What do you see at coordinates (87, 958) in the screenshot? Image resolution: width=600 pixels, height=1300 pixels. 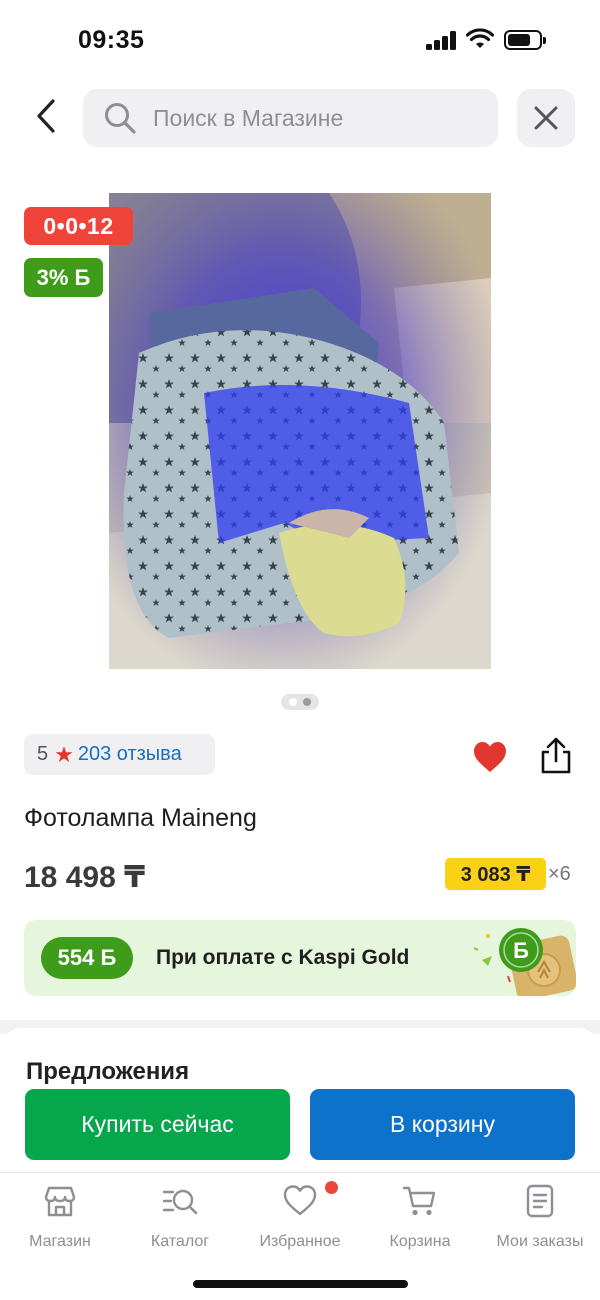 I see `gold-bonus-badge: 554 Б` at bounding box center [87, 958].